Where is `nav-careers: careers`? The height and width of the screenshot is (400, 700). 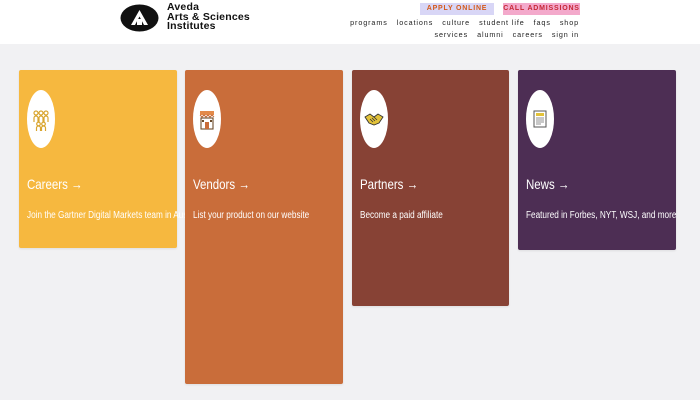
nav-careers: careers is located at coordinates (528, 34).